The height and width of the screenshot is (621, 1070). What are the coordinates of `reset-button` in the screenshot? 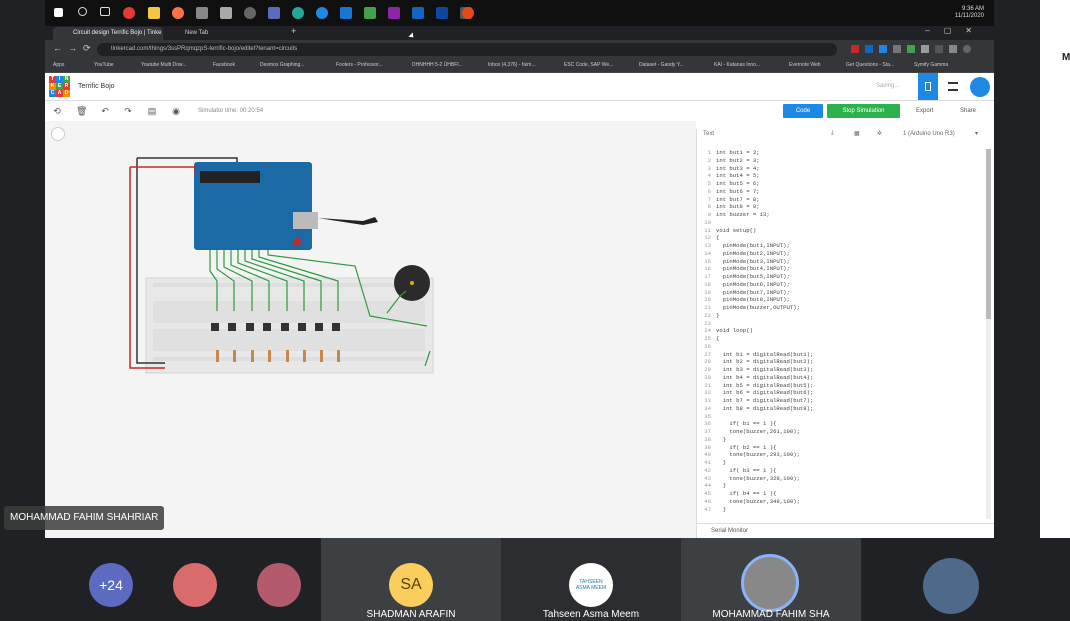 It's located at (297, 242).